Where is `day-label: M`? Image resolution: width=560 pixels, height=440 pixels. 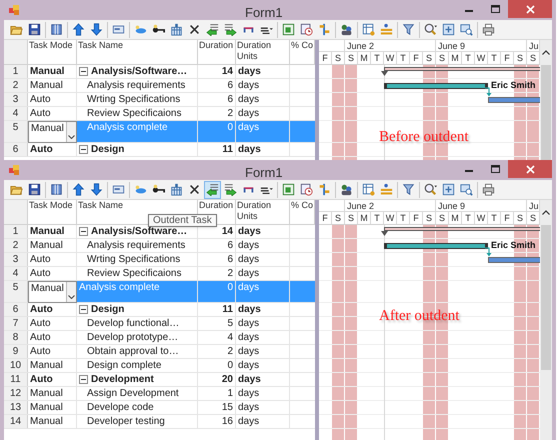 day-label: M is located at coordinates (455, 218).